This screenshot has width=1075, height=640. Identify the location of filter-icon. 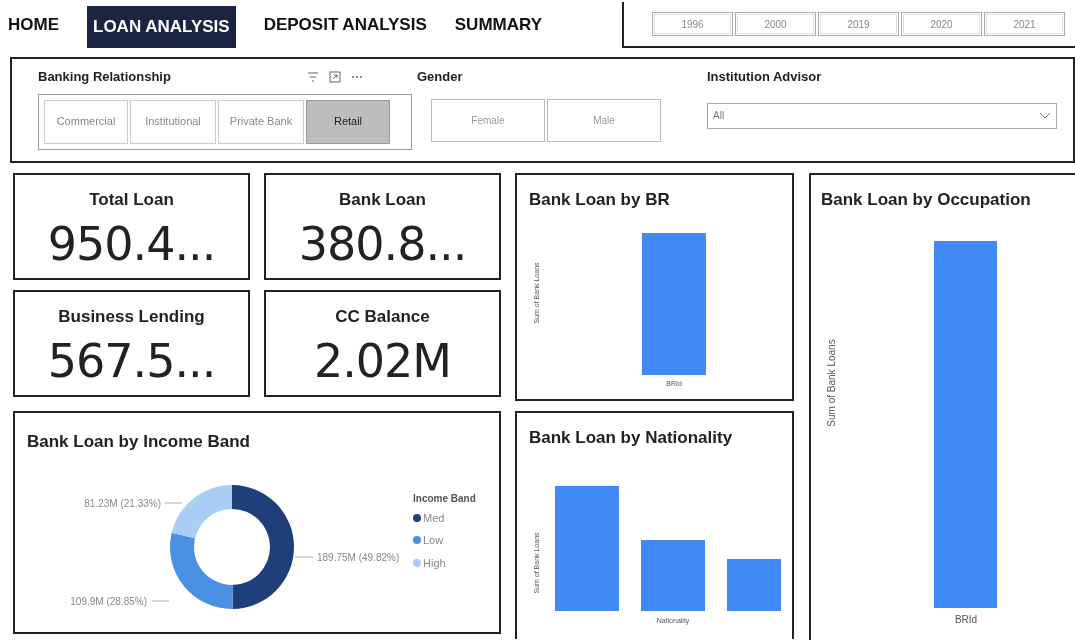
(312, 76).